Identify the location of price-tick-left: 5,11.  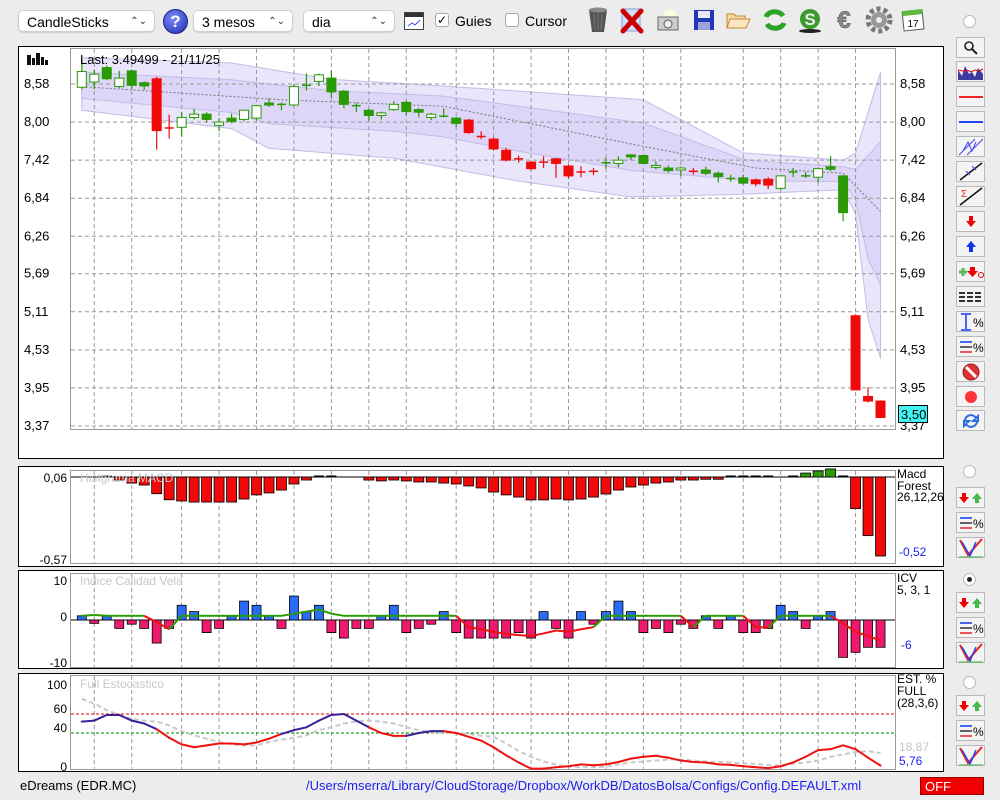
(36, 311).